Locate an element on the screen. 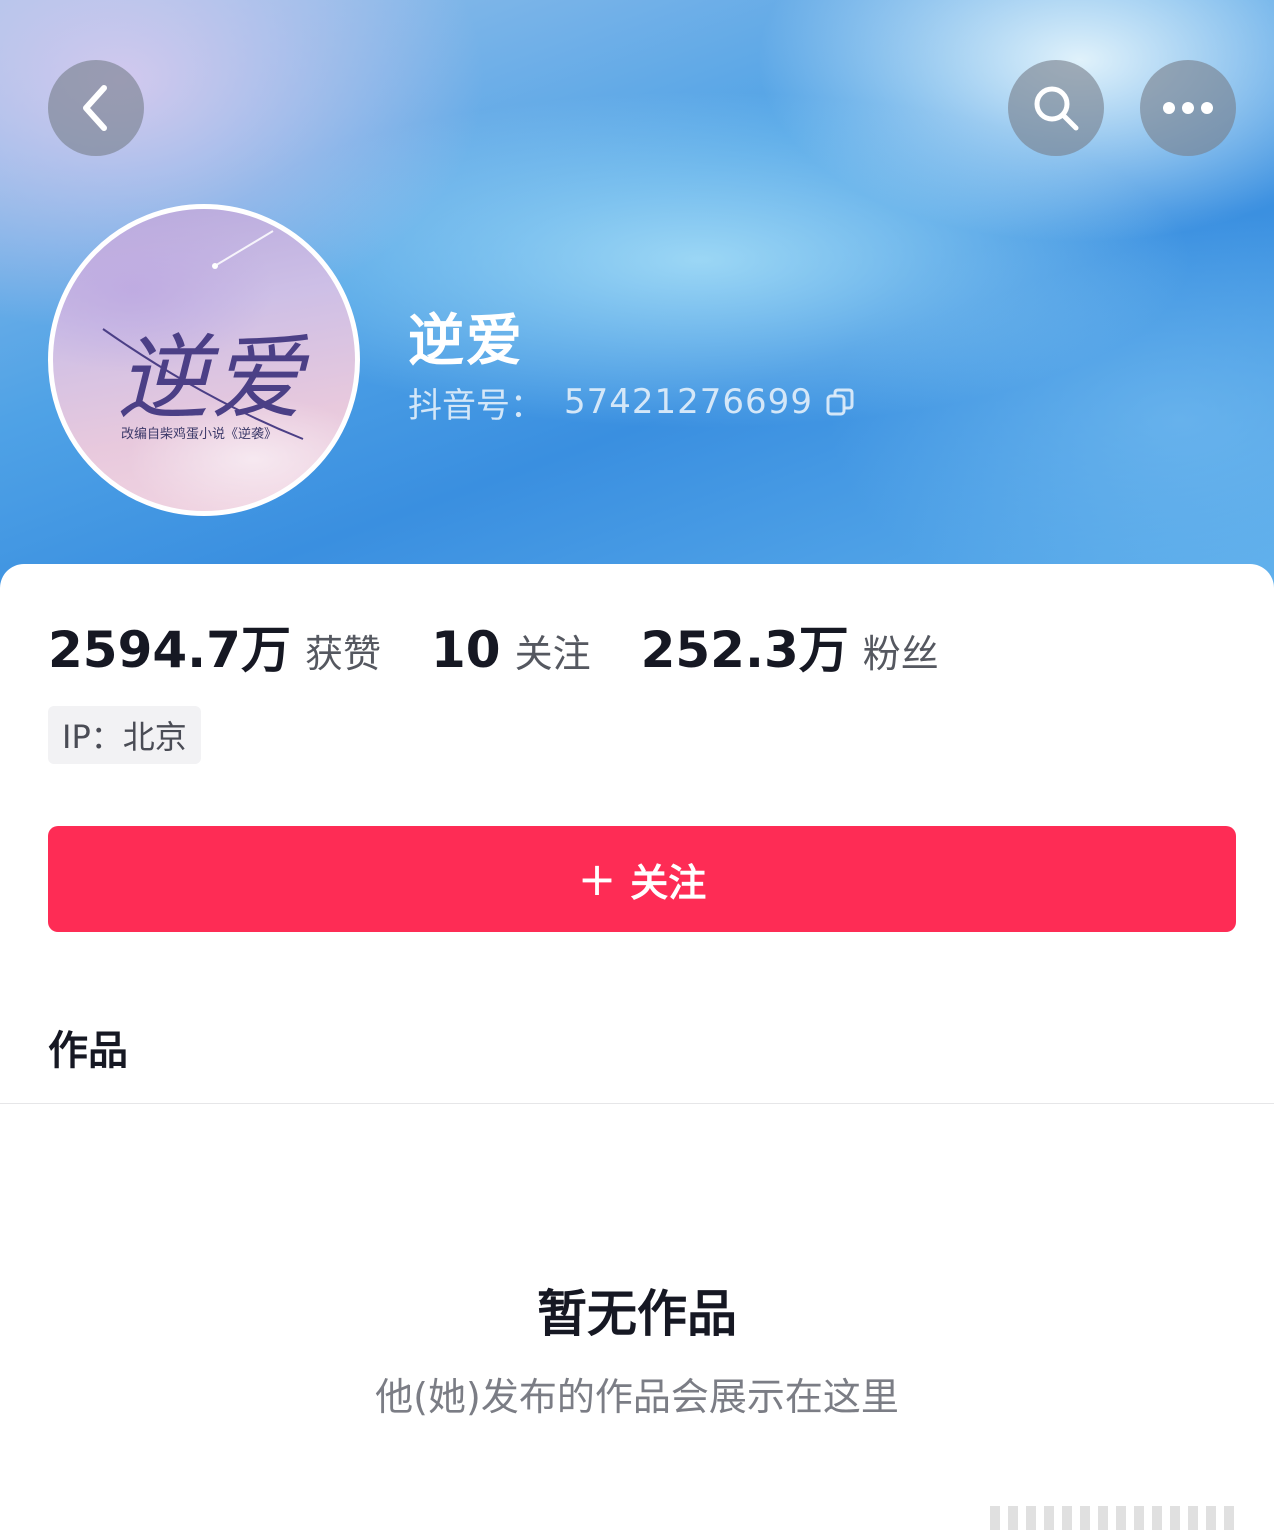  more-horizontal-icon is located at coordinates (1188, 108).